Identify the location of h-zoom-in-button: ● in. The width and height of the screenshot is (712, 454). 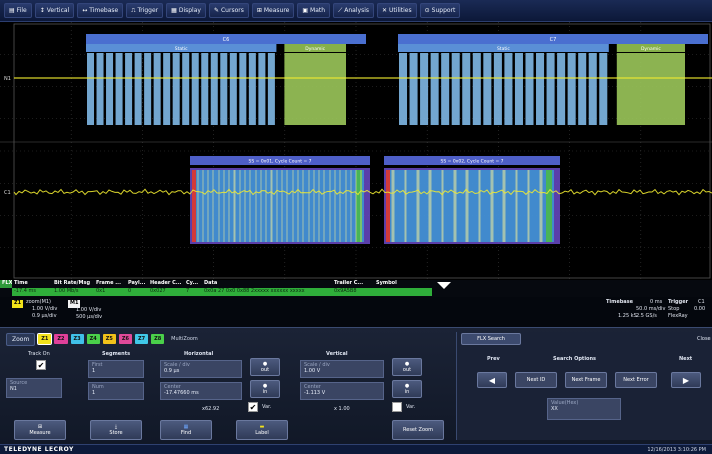
(265, 389).